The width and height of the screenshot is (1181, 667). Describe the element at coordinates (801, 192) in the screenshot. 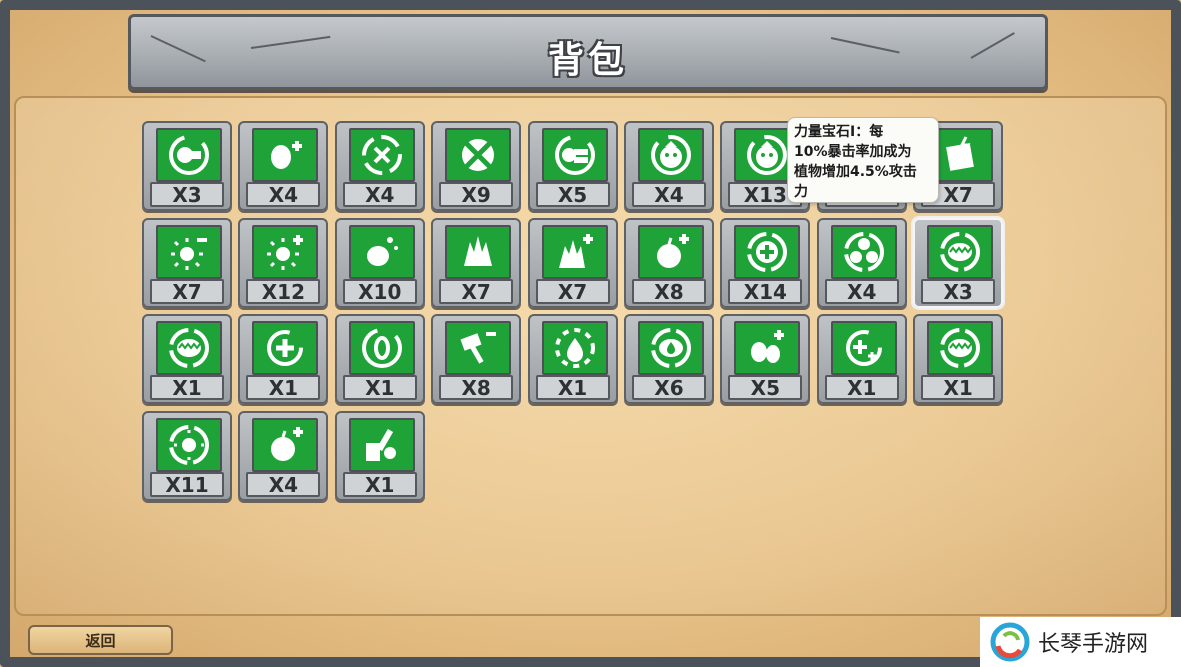

I see `tooltip-line: 力` at that location.